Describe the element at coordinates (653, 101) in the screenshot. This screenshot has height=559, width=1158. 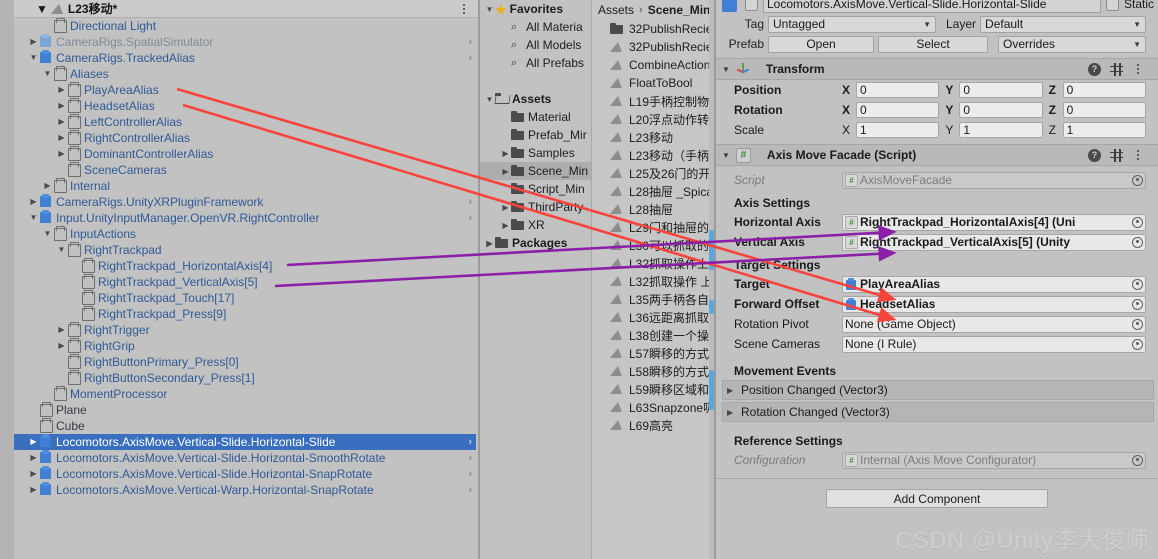
I see `project-asset-item: L19手柄控制物体` at that location.